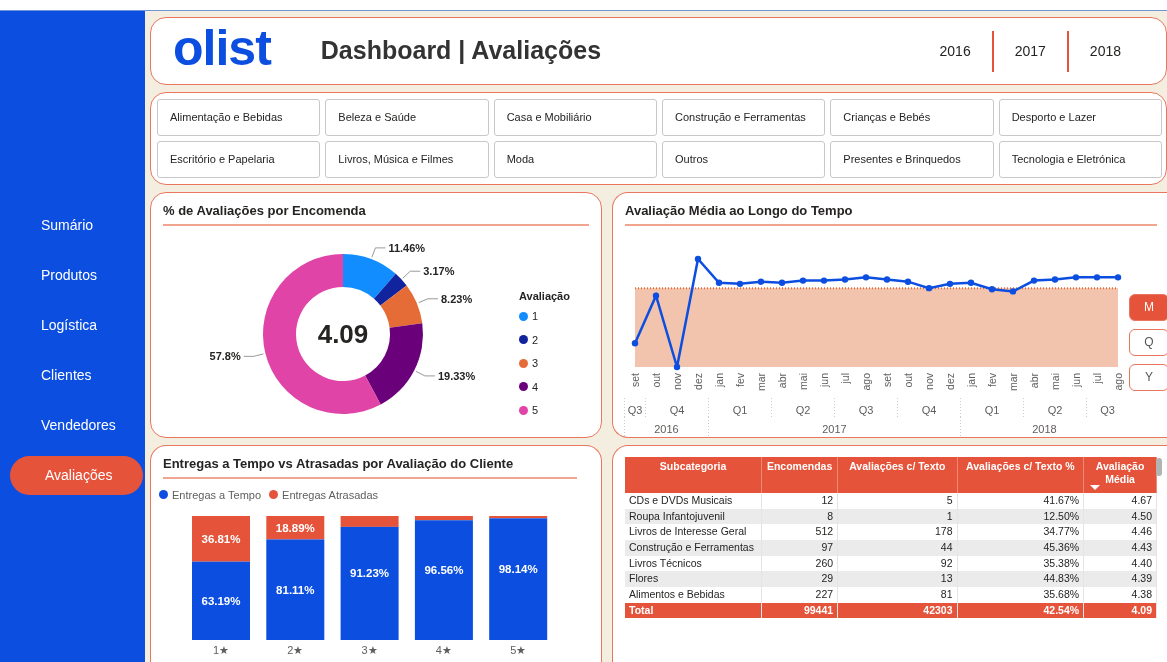  Describe the element at coordinates (897, 610) in the screenshot. I see `total-cell: 42303` at that location.